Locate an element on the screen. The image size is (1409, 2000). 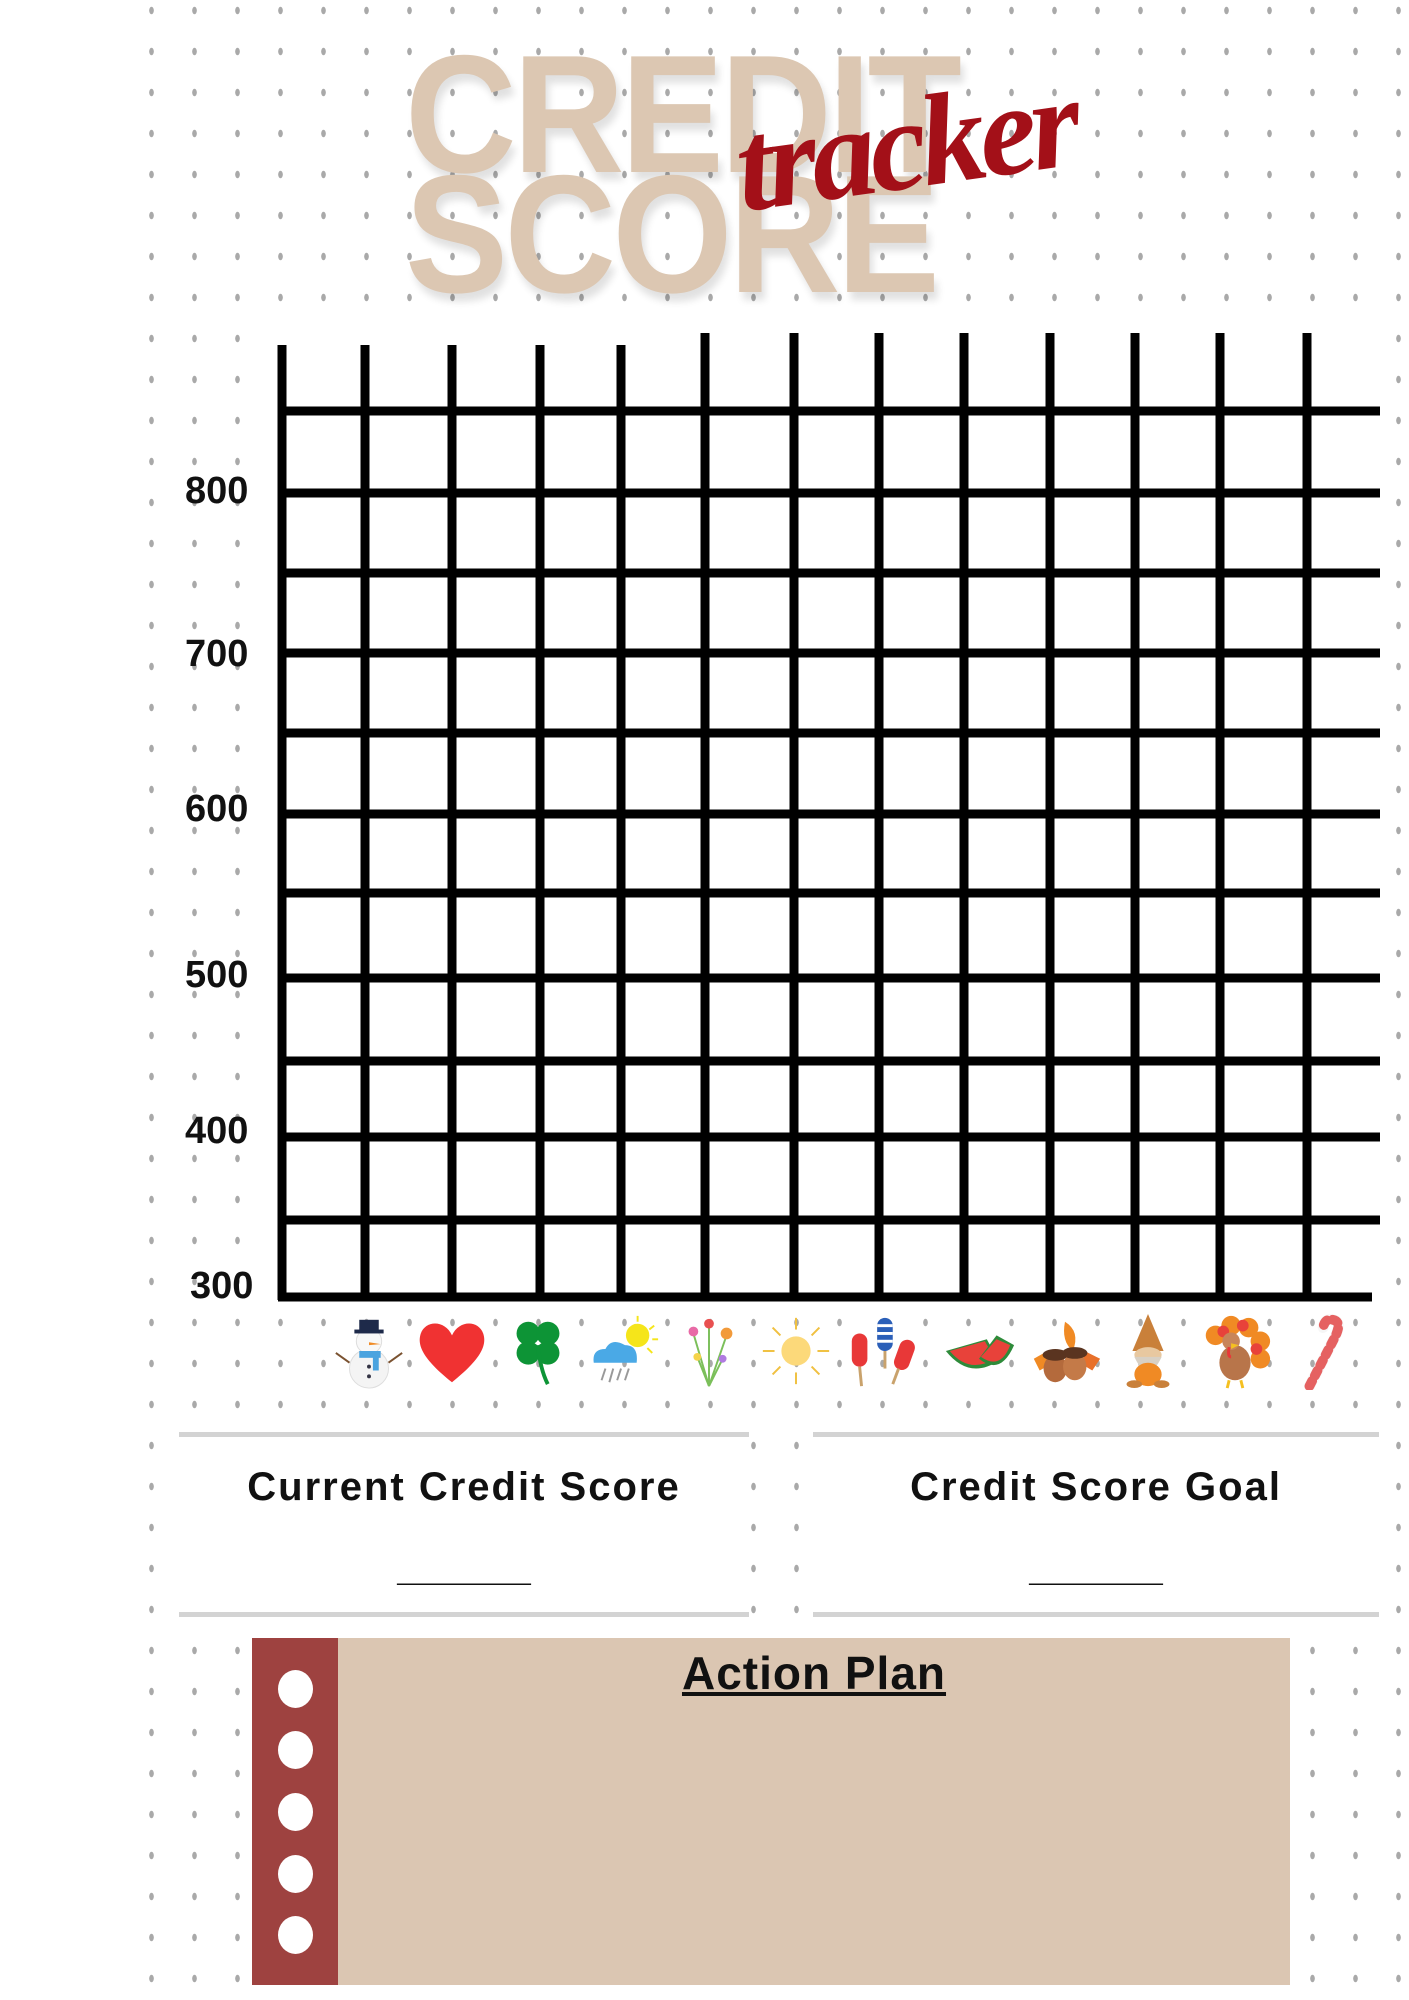
current-credit-score-value: ______ is located at coordinates (464, 1567).